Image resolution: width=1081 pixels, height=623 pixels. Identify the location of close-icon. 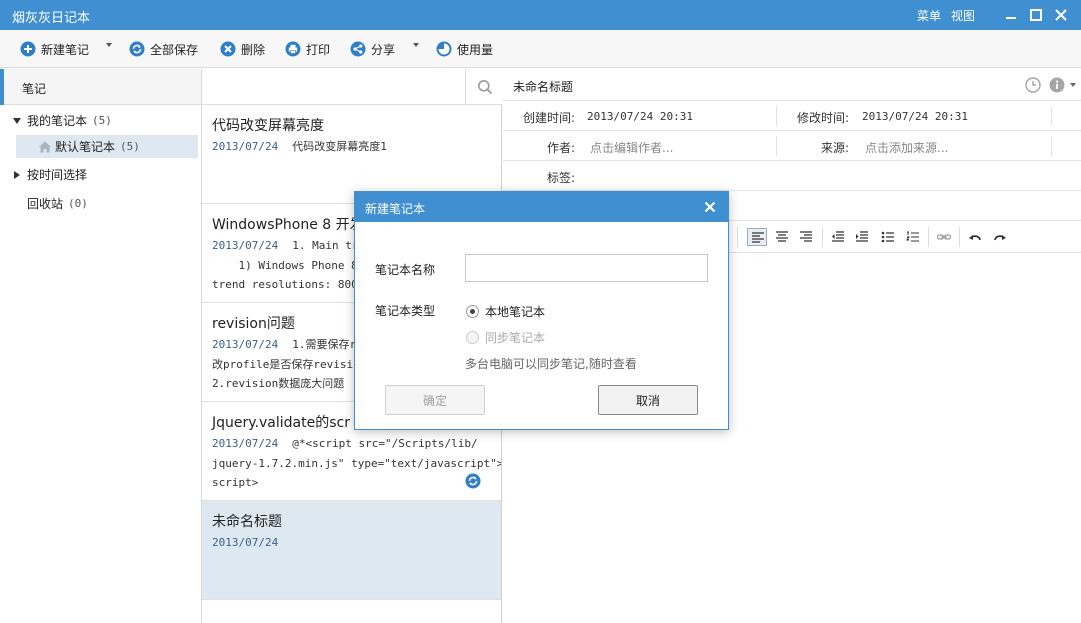
(710, 207).